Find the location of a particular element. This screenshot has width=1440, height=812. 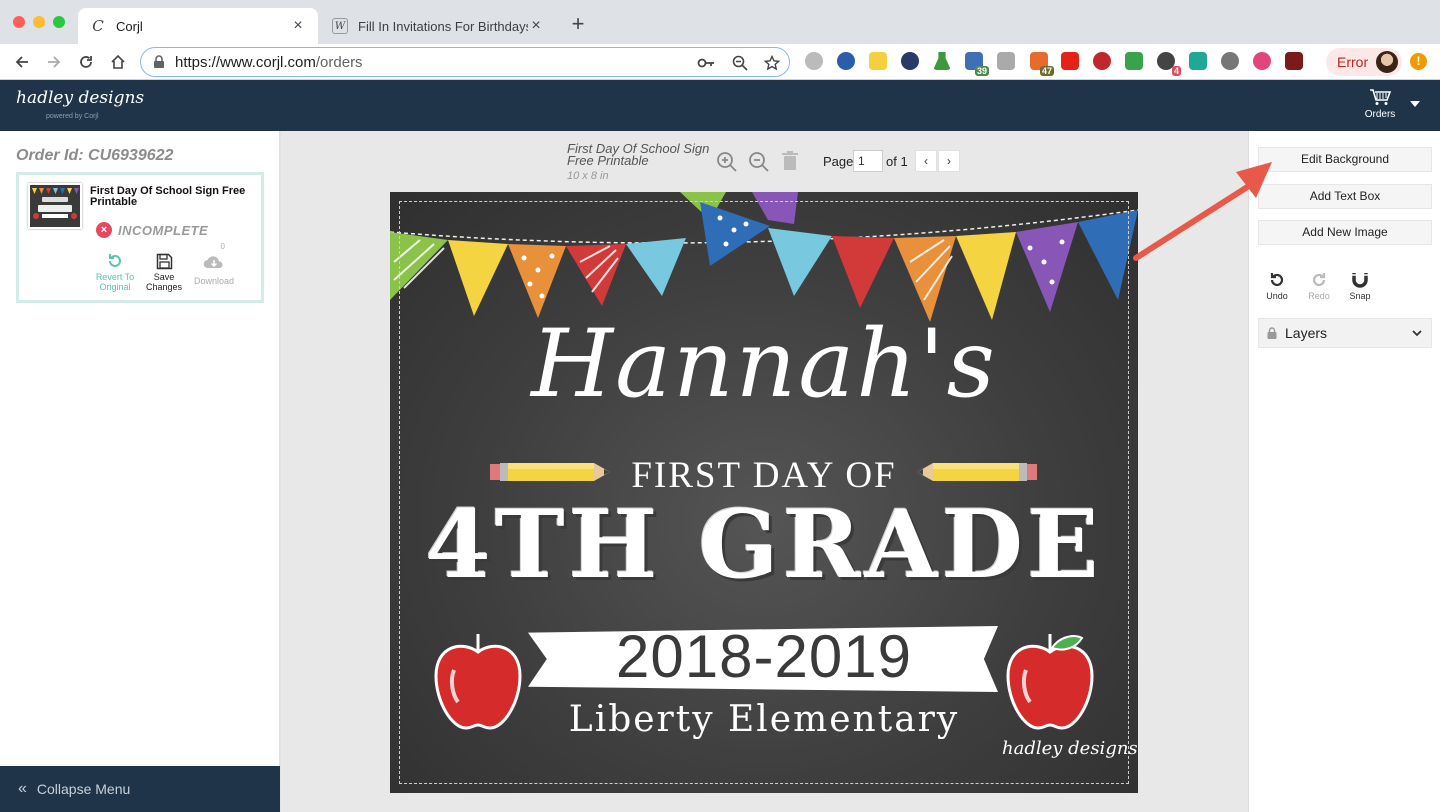

design-thumbnail is located at coordinates (55, 206).